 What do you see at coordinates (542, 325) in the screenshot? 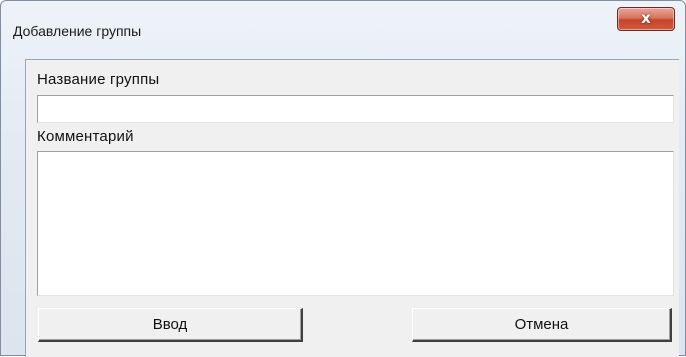
I see `cancel-button: Отмена` at bounding box center [542, 325].